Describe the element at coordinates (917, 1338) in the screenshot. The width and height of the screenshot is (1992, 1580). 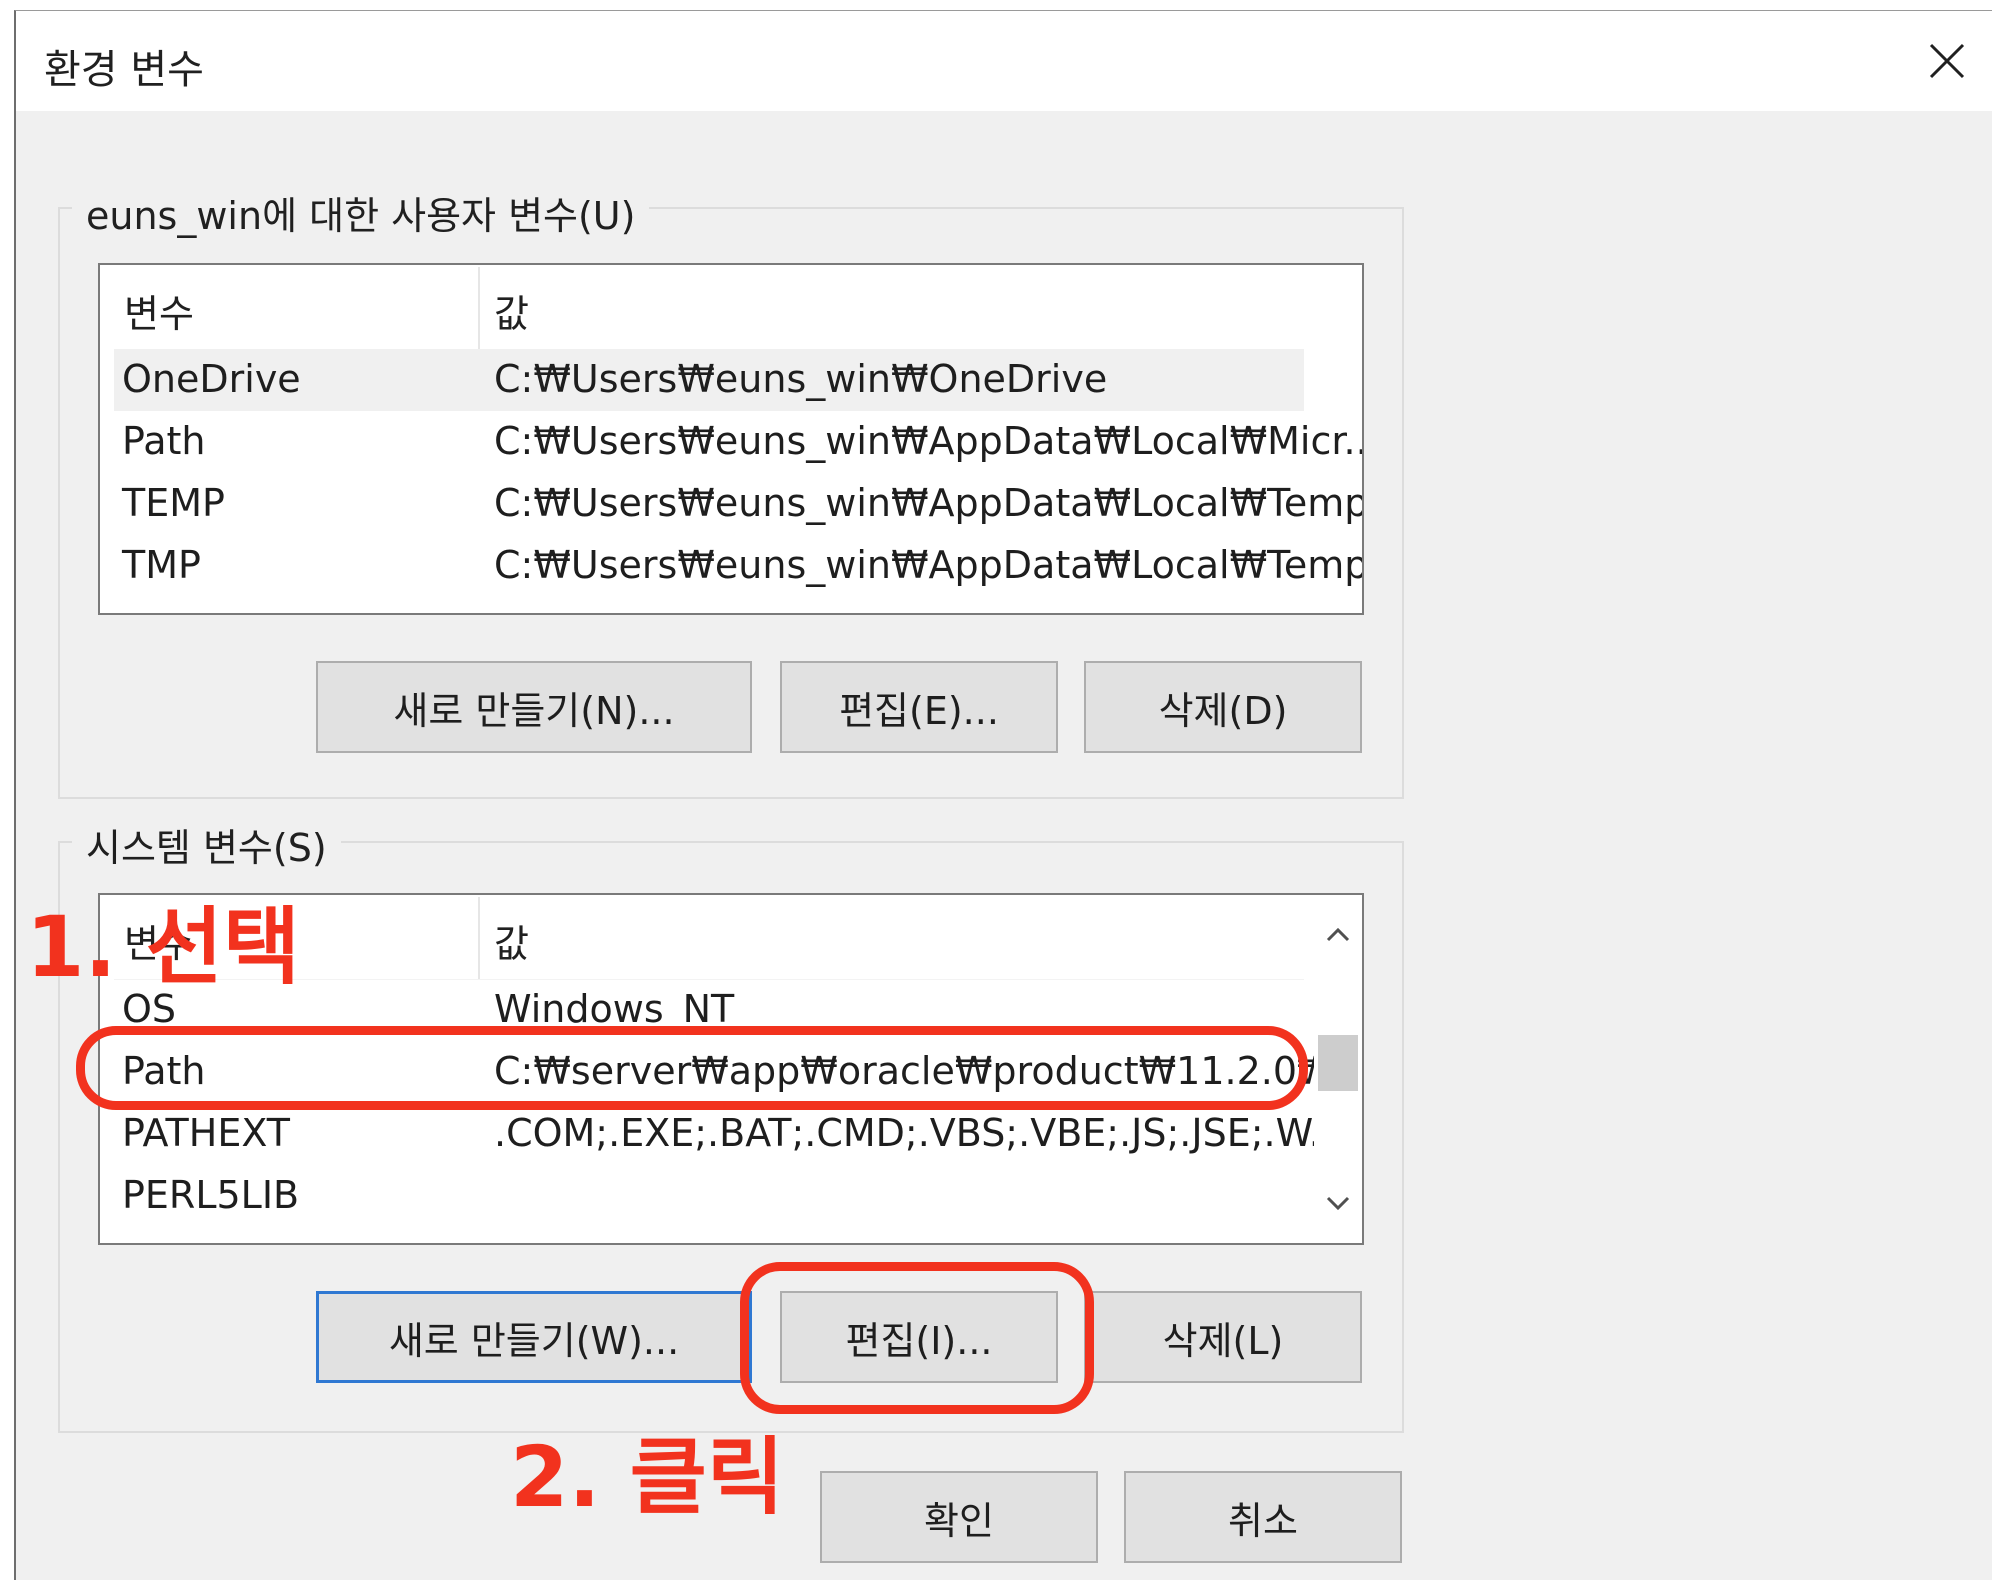
I see `annotation-click-ring` at that location.